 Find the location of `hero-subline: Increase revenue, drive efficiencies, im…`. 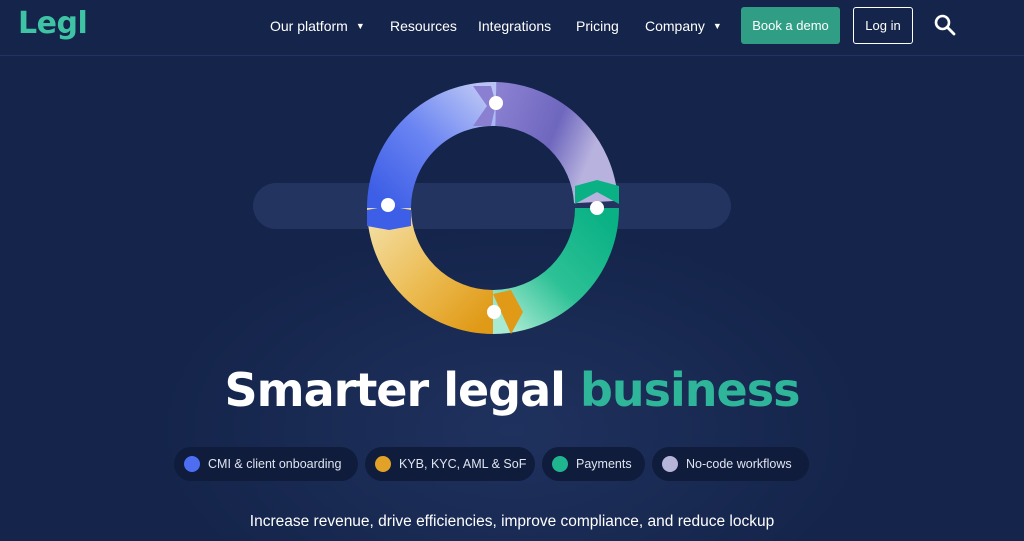

hero-subline: Increase revenue, drive efficiencies, im… is located at coordinates (512, 521).